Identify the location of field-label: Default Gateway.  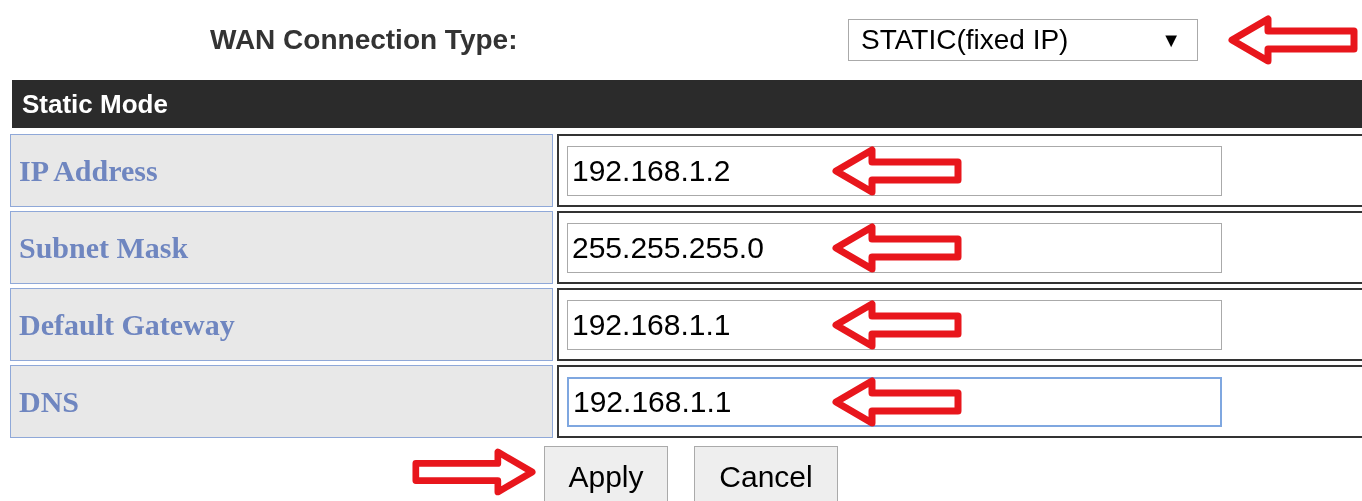
(281, 324).